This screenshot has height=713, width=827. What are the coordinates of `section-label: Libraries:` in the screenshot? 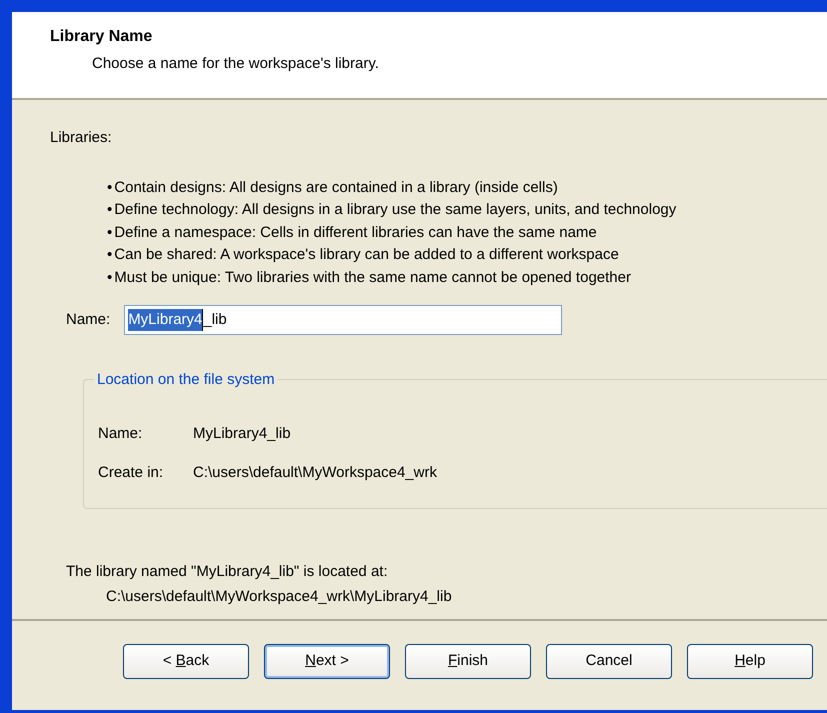 It's located at (81, 138).